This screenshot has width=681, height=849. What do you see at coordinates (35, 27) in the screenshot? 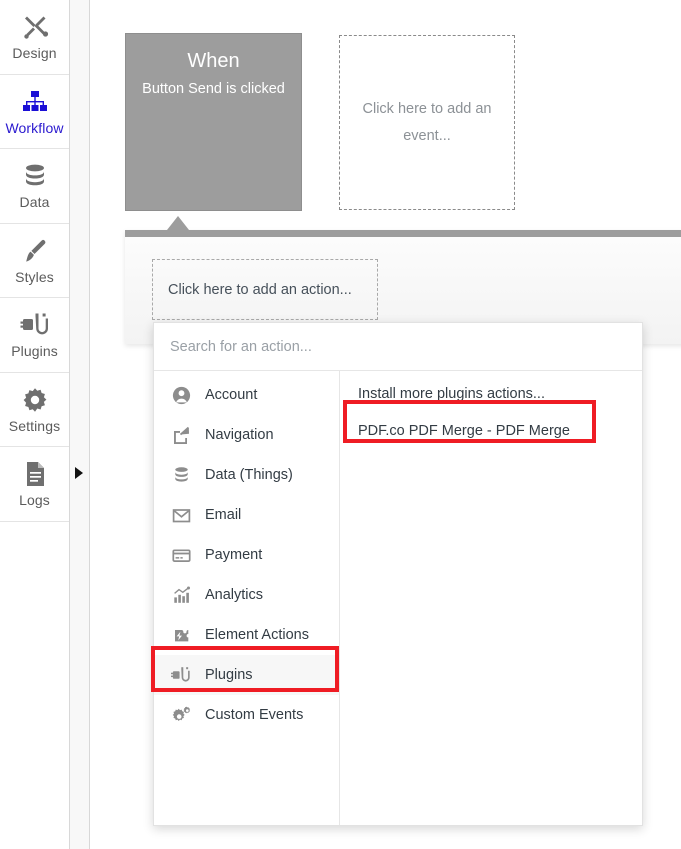
I see `design-tools-icon` at bounding box center [35, 27].